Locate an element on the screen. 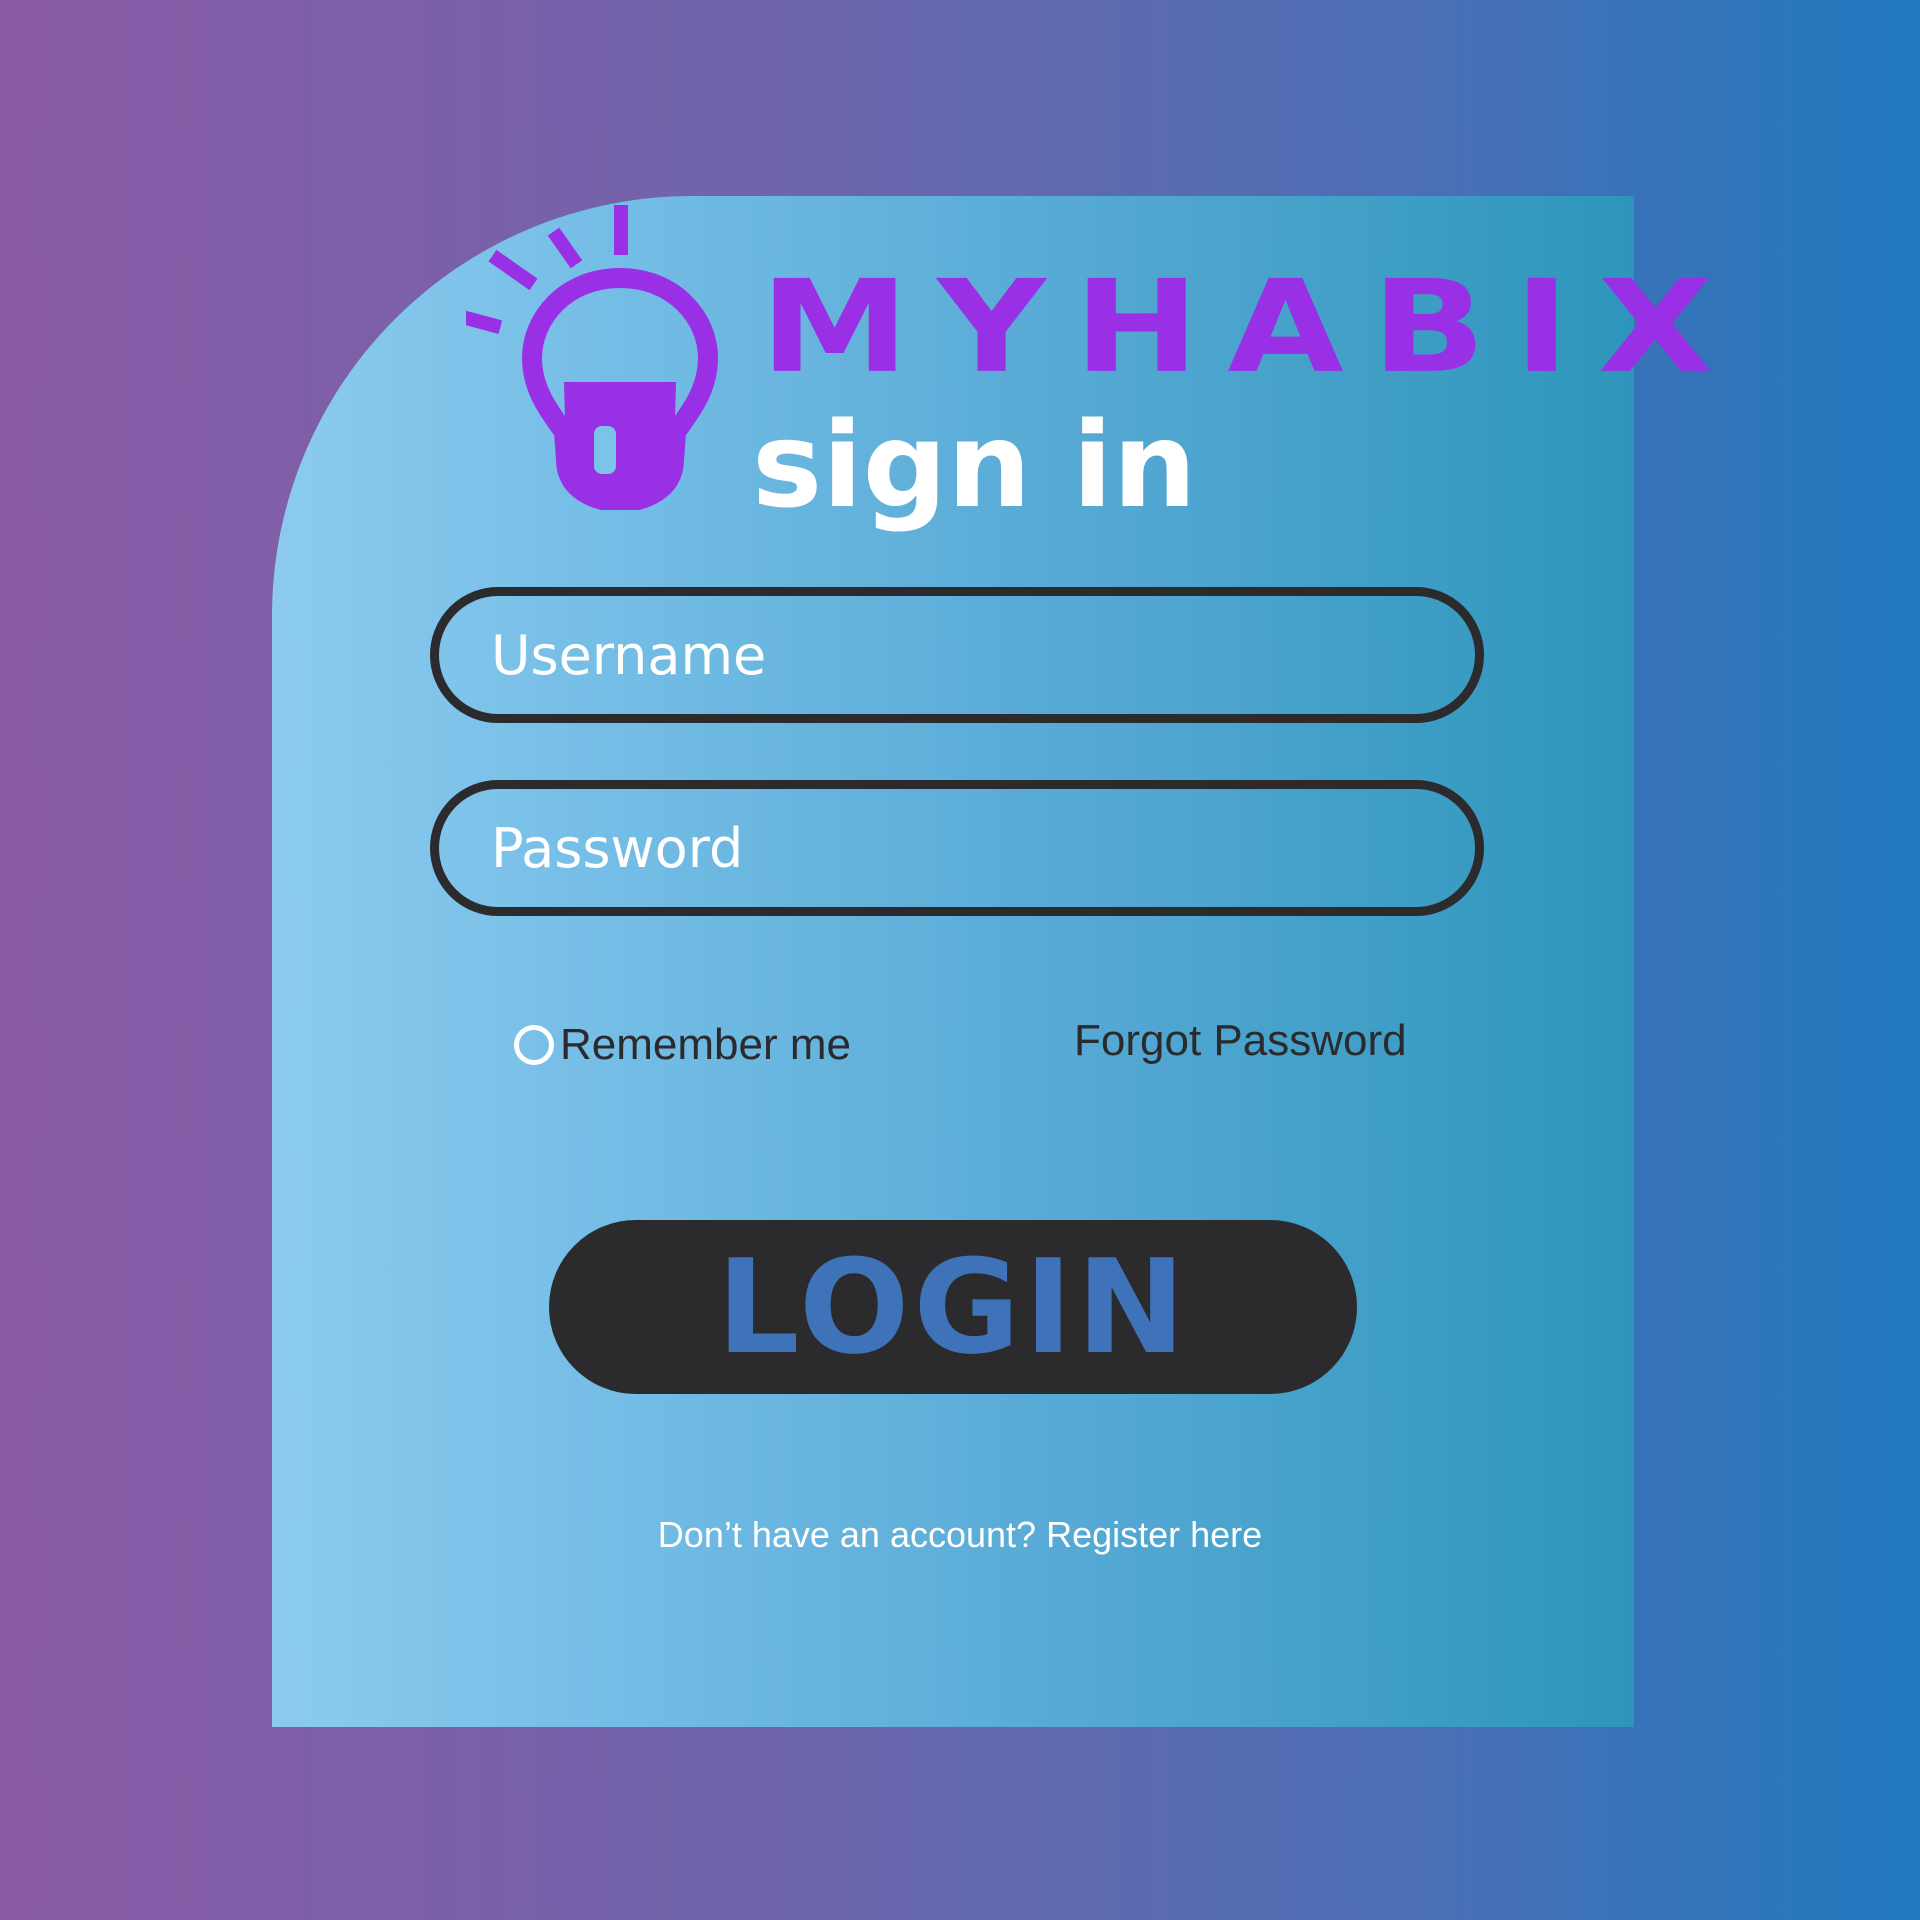 This screenshot has height=1920, width=1920. lightbulb-icon is located at coordinates (592, 357).